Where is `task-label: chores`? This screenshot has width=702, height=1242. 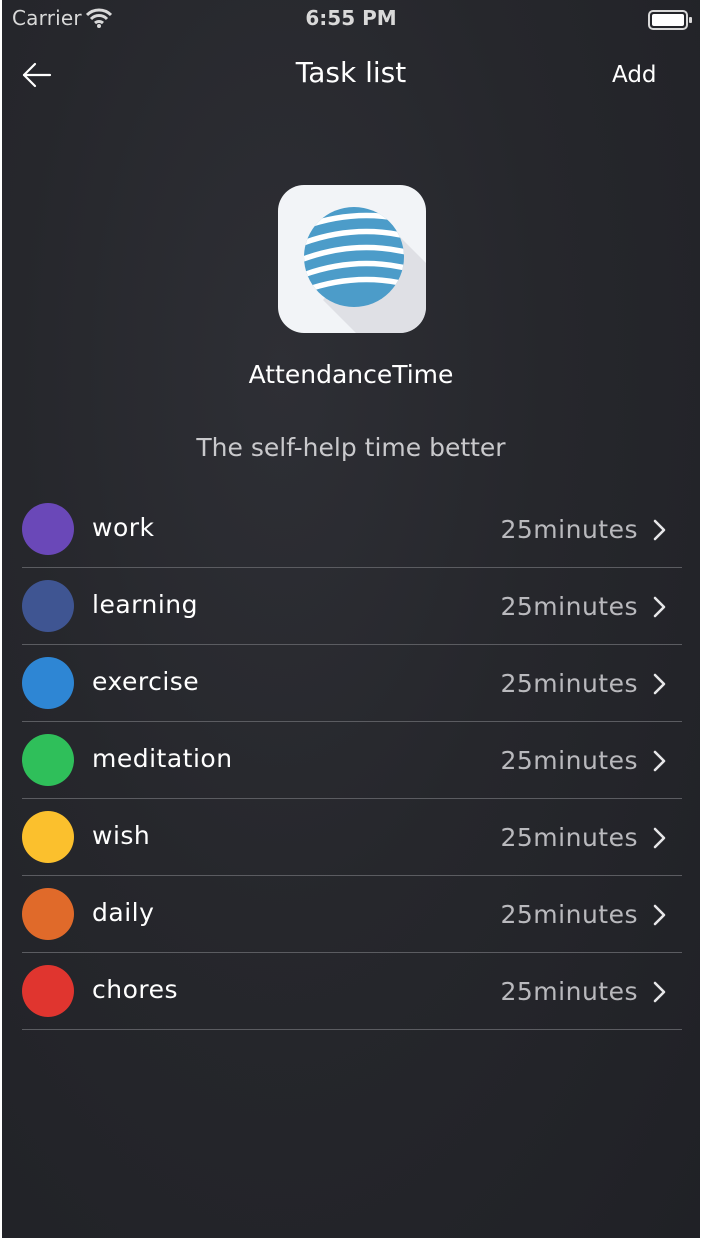 task-label: chores is located at coordinates (135, 989).